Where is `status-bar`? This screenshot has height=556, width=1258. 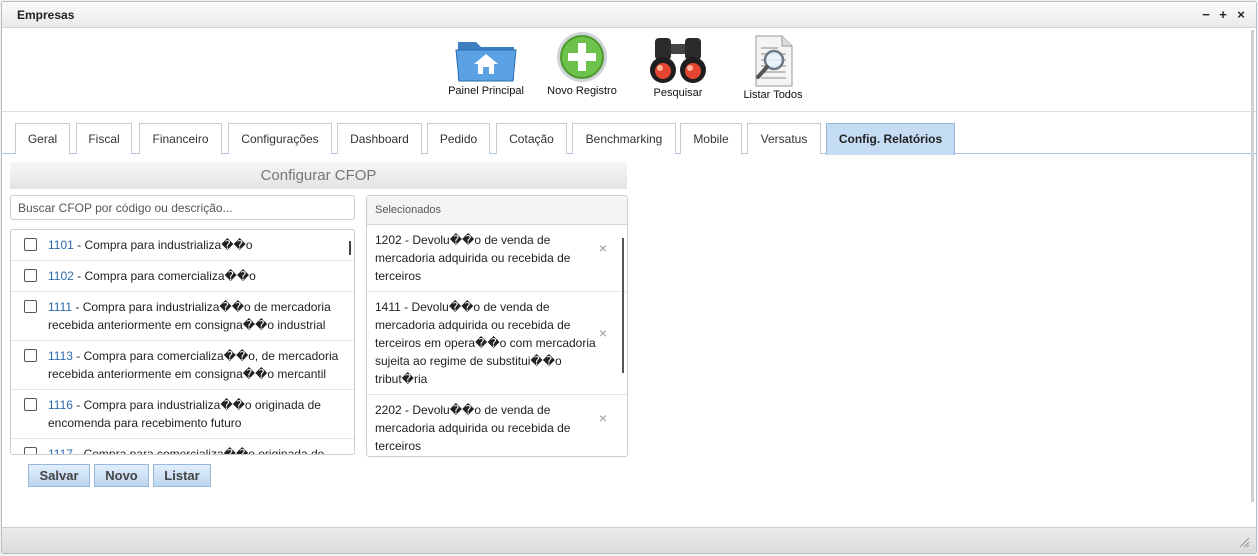 status-bar is located at coordinates (629, 540).